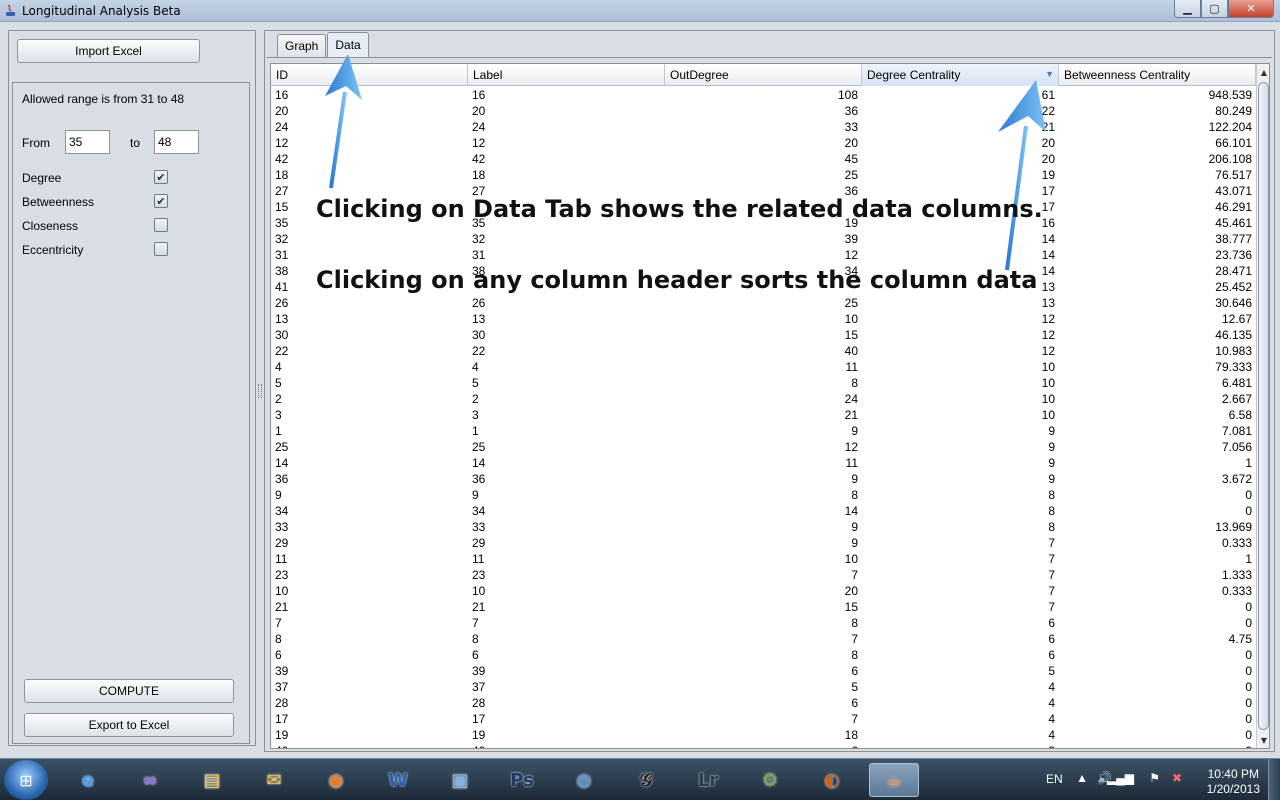 The width and height of the screenshot is (1280, 800). What do you see at coordinates (1263, 740) in the screenshot?
I see `scroll-down-icon: ▼` at bounding box center [1263, 740].